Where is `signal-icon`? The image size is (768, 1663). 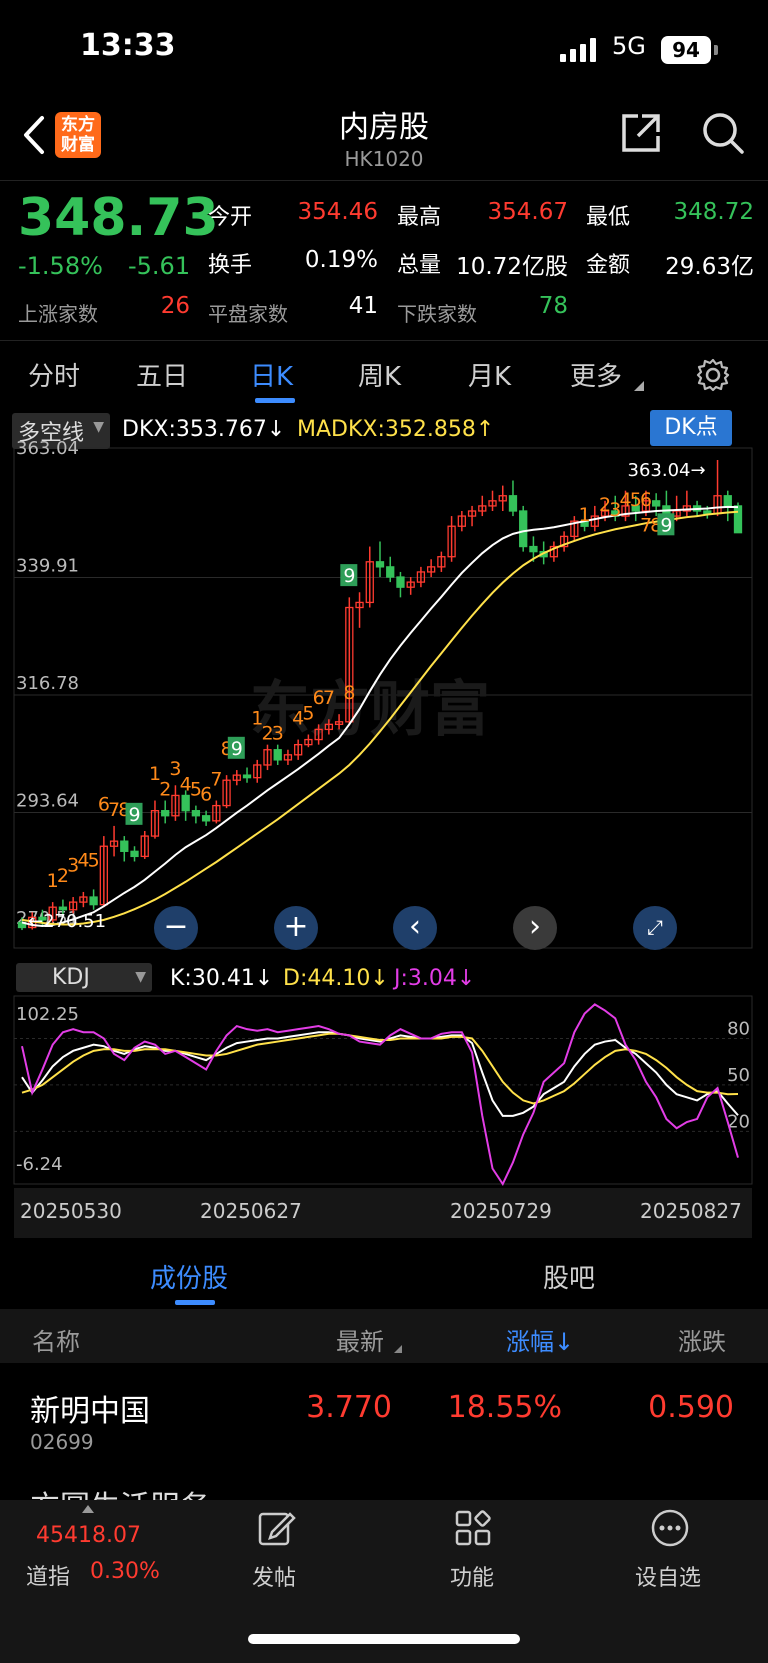 signal-icon is located at coordinates (578, 50).